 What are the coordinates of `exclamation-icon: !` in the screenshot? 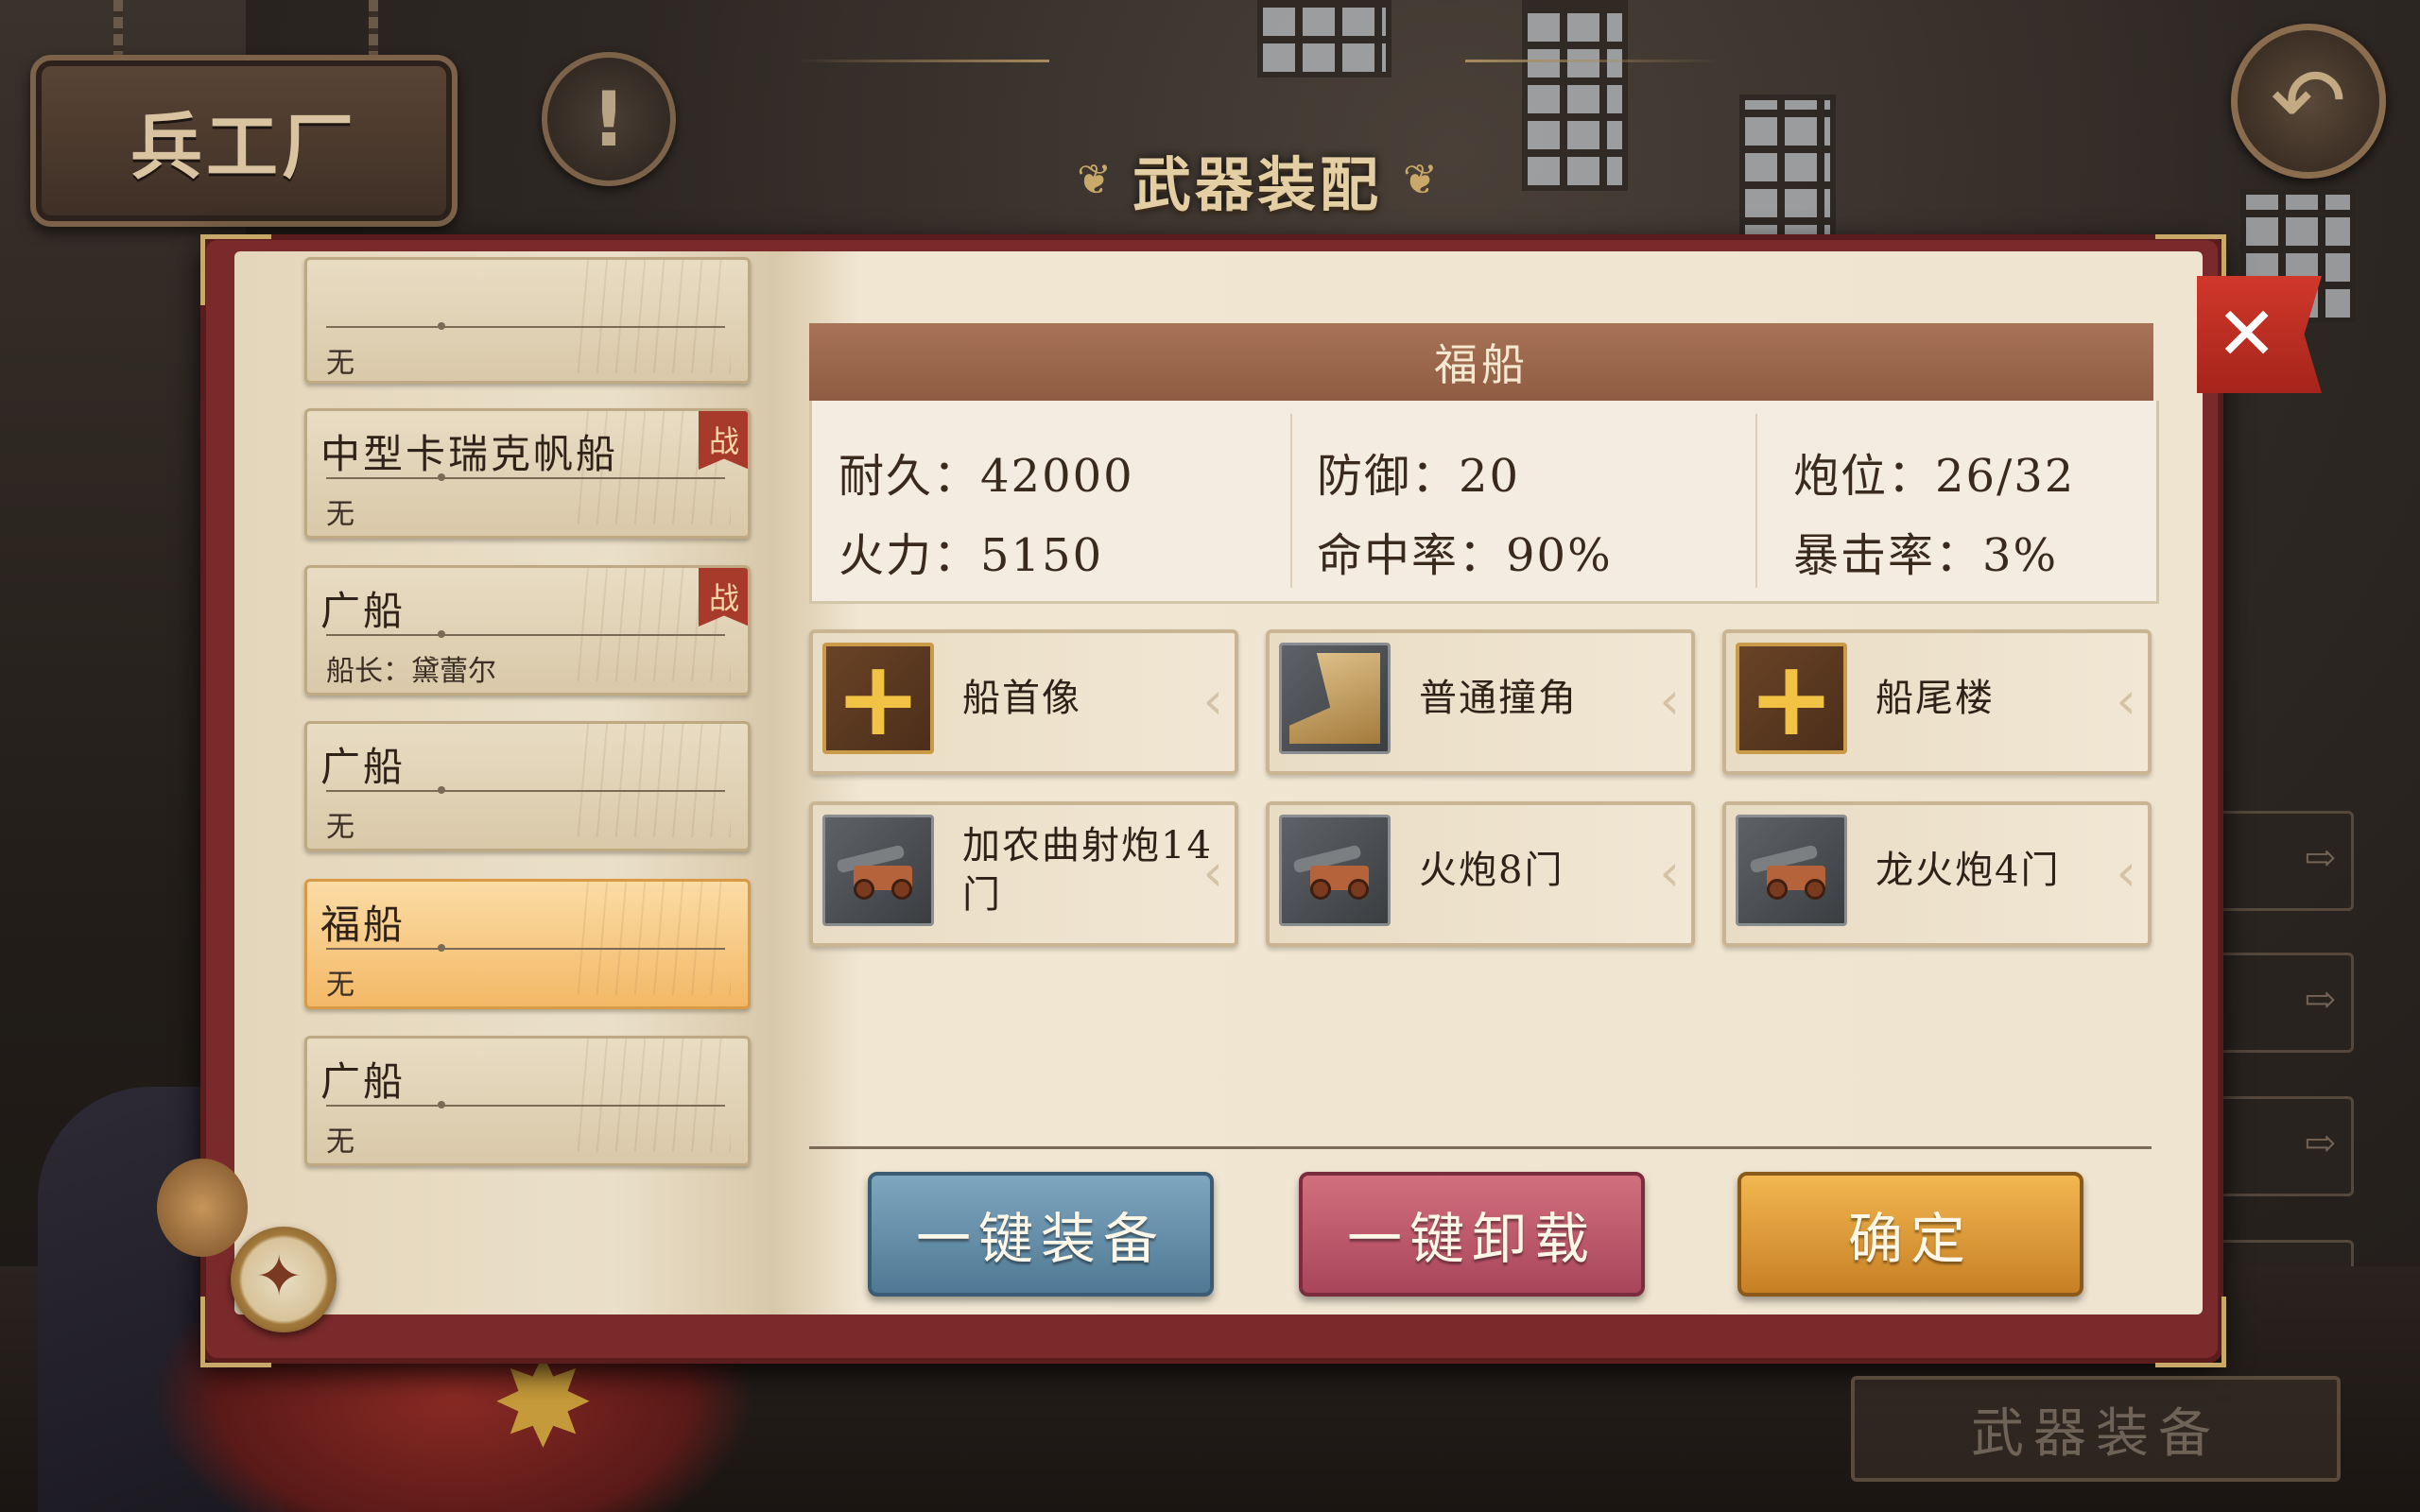 It's located at (609, 119).